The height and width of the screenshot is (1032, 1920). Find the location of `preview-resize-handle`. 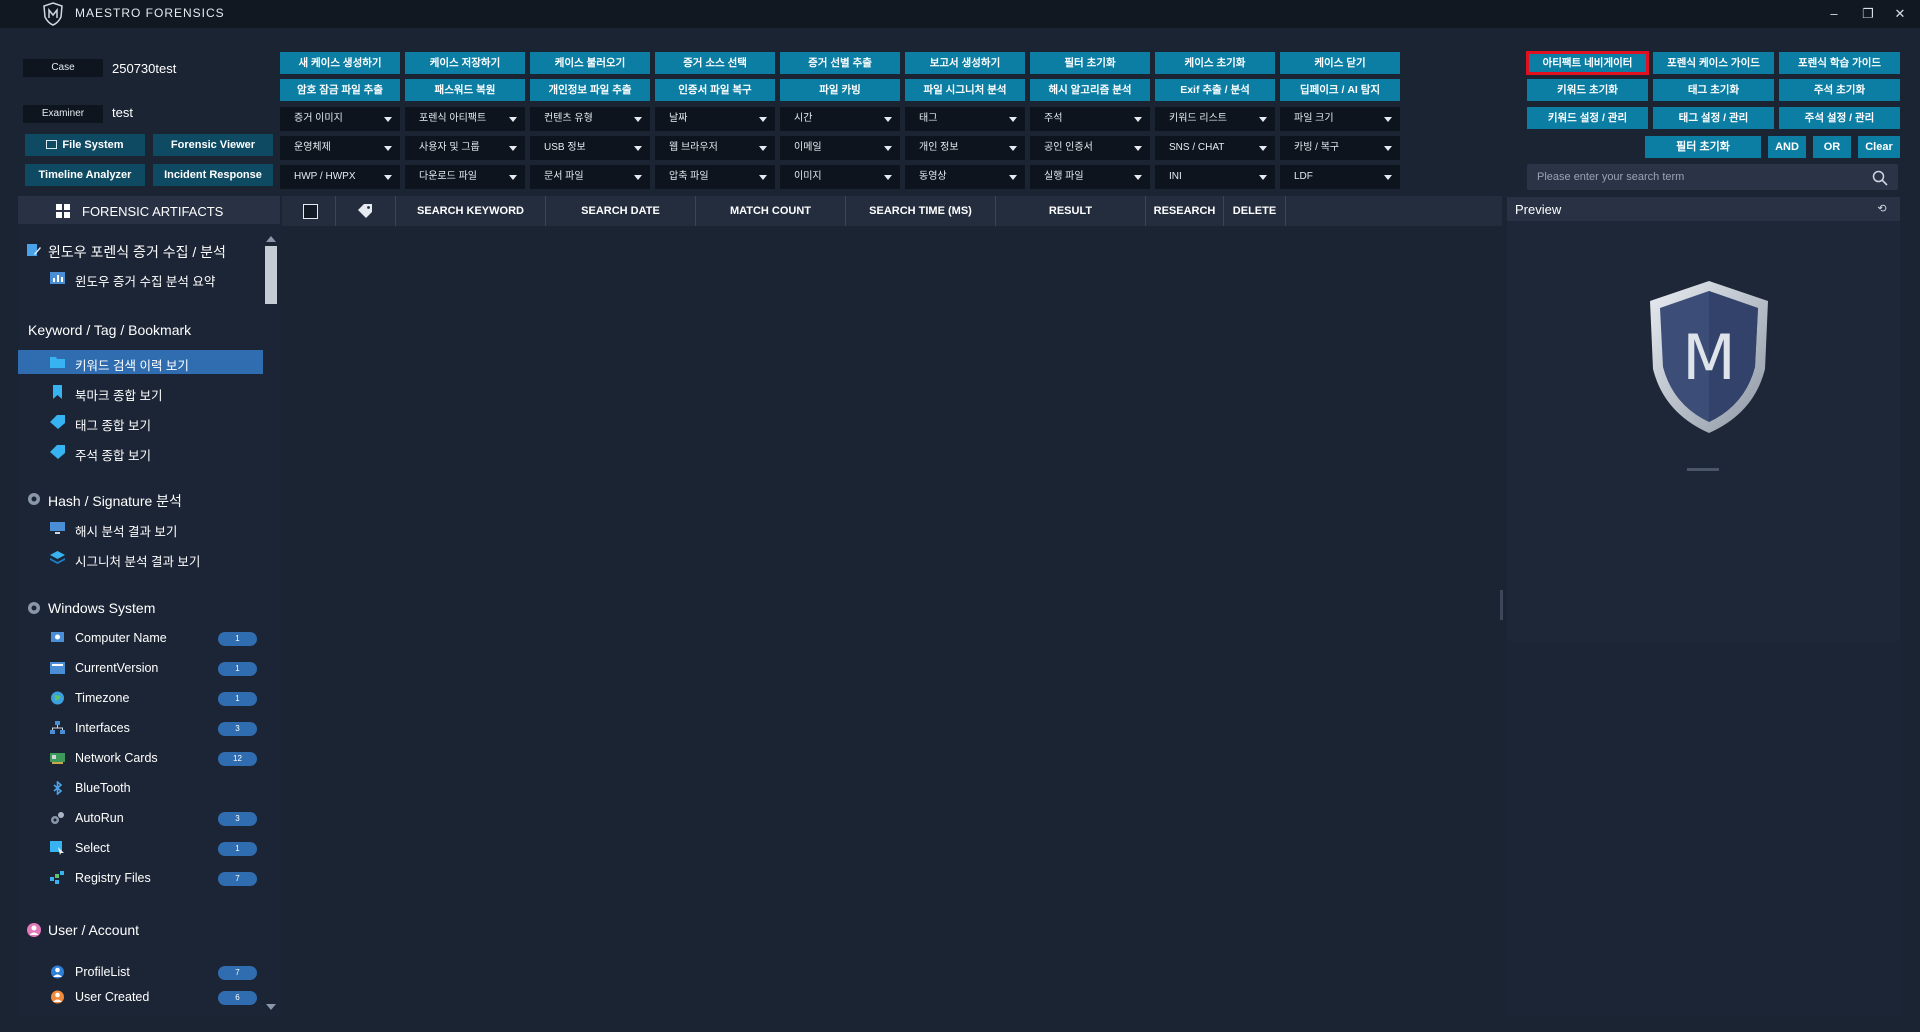

preview-resize-handle is located at coordinates (1703, 469).